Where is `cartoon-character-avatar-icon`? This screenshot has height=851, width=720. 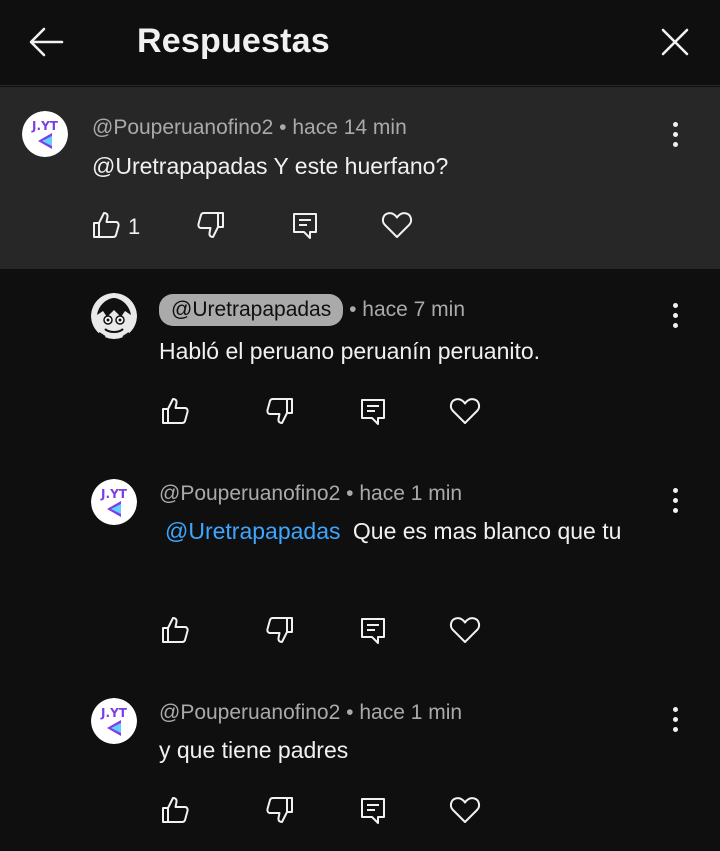
cartoon-character-avatar-icon is located at coordinates (114, 316).